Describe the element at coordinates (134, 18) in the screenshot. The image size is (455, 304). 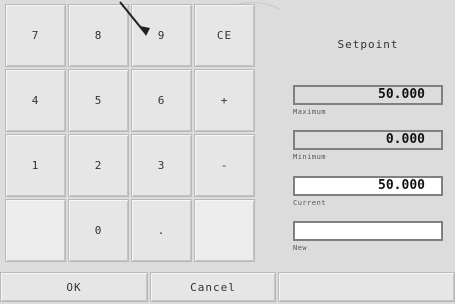
I see `pointer-arrow-icon` at that location.